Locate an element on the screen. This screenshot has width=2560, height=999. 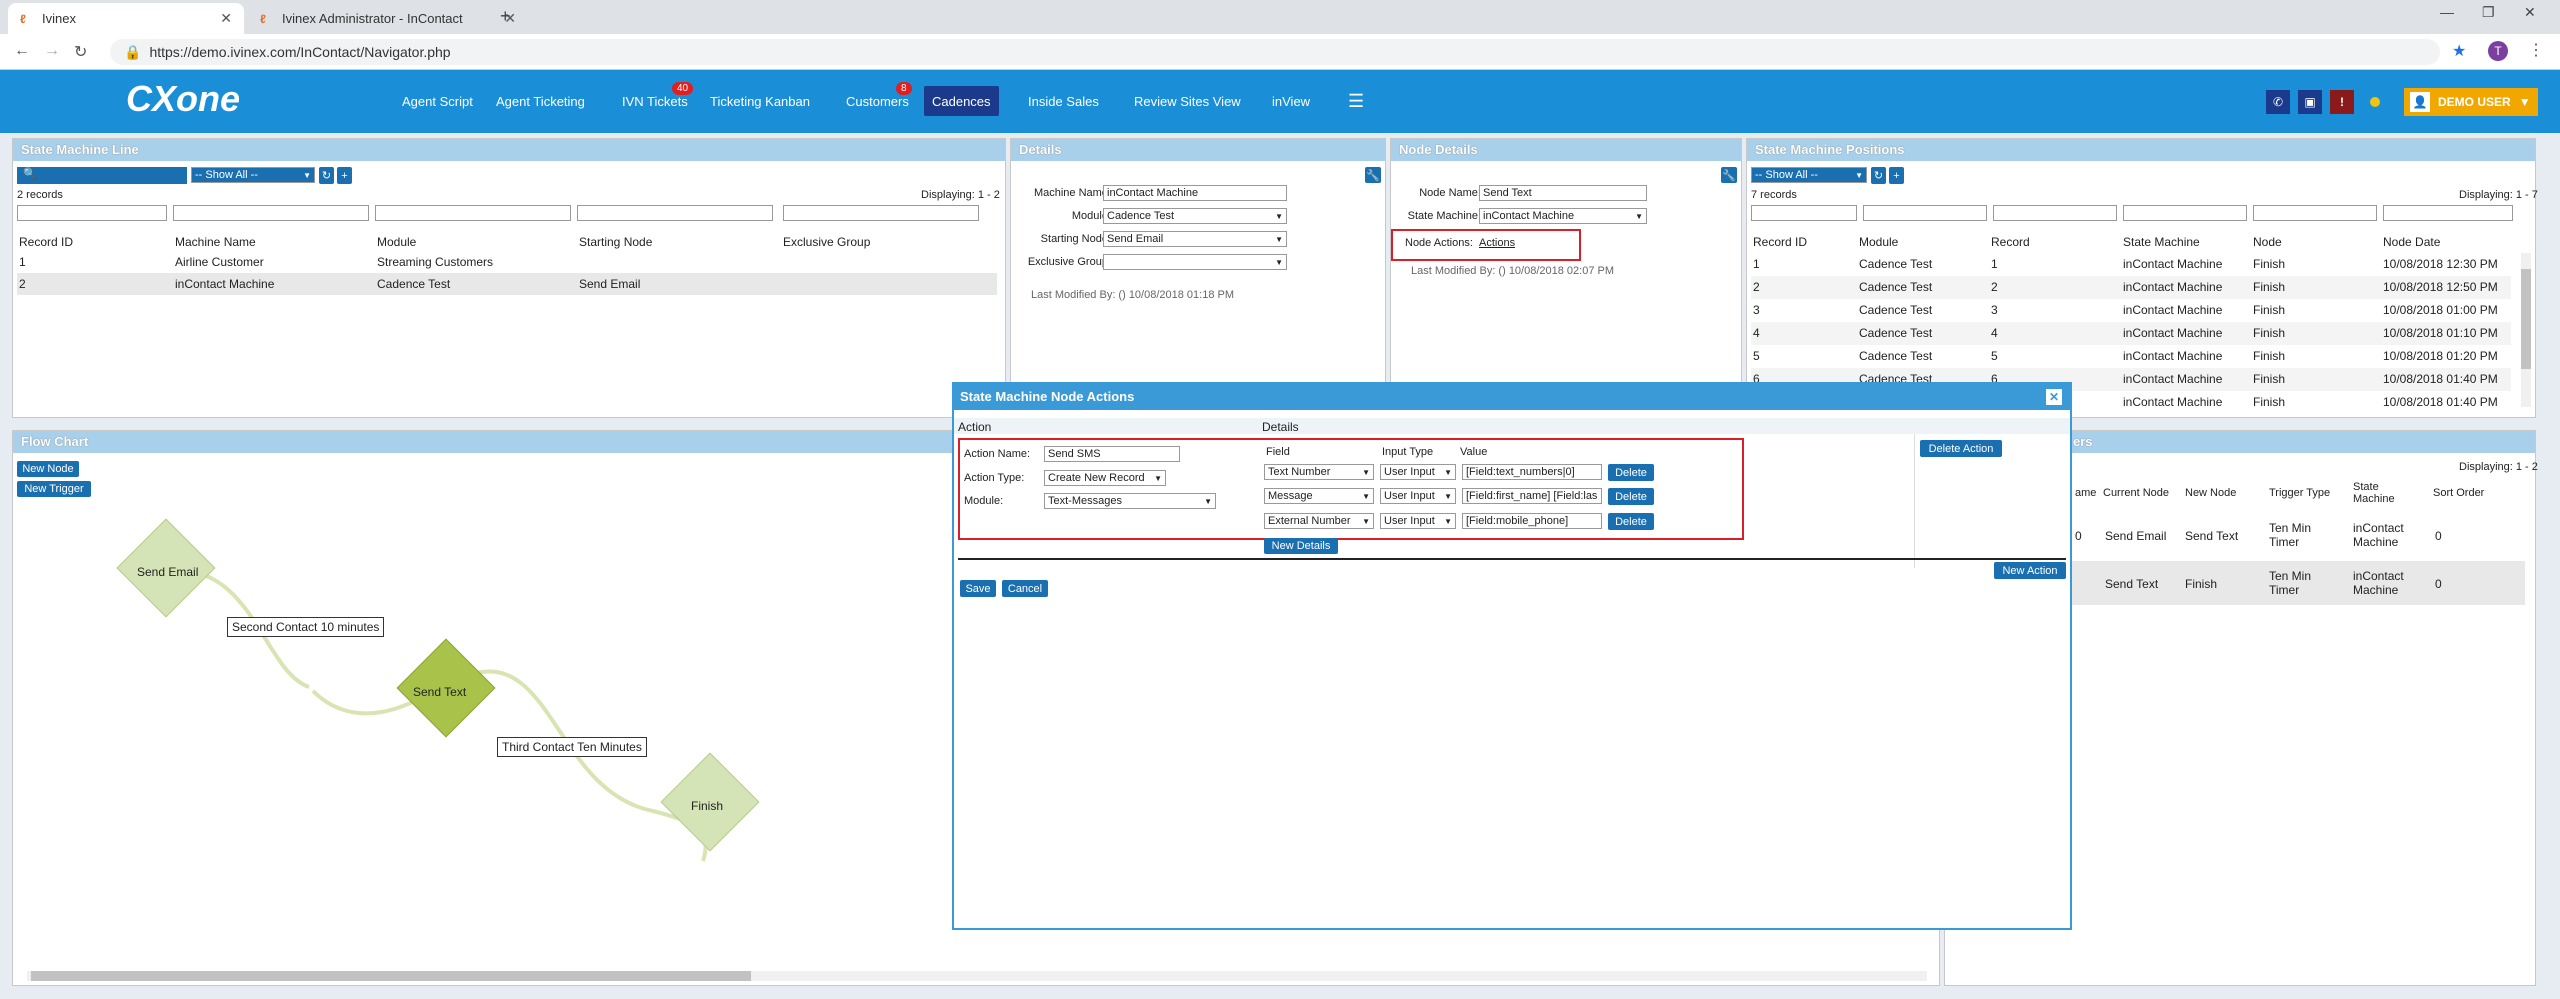
action-name-input: Send SMS is located at coordinates (1112, 454).